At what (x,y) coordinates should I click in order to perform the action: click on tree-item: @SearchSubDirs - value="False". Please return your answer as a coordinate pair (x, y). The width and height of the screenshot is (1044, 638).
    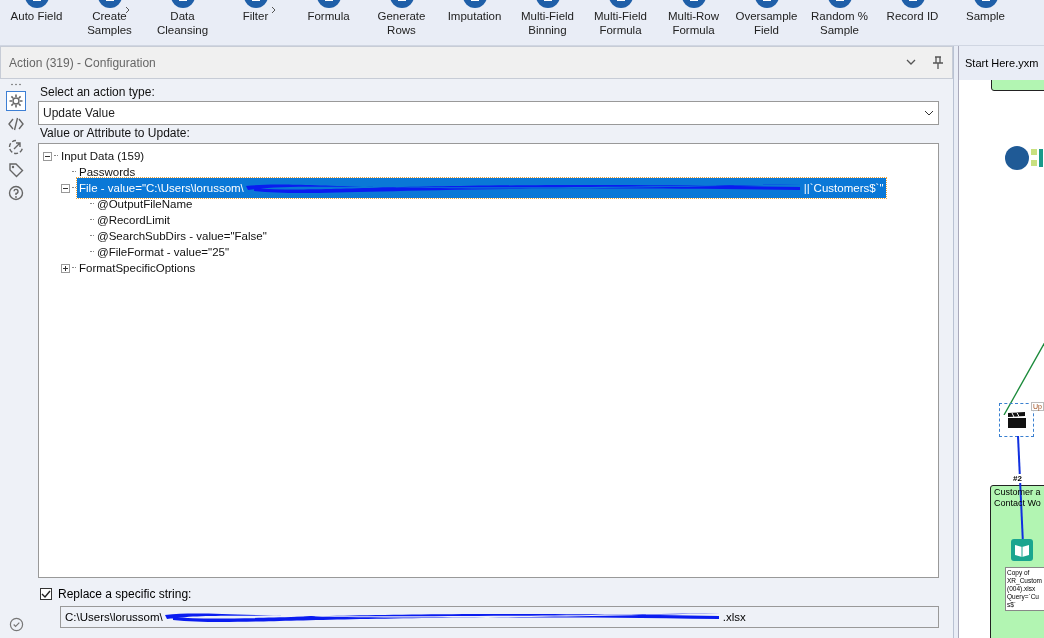
    Looking at the image, I should click on (182, 236).